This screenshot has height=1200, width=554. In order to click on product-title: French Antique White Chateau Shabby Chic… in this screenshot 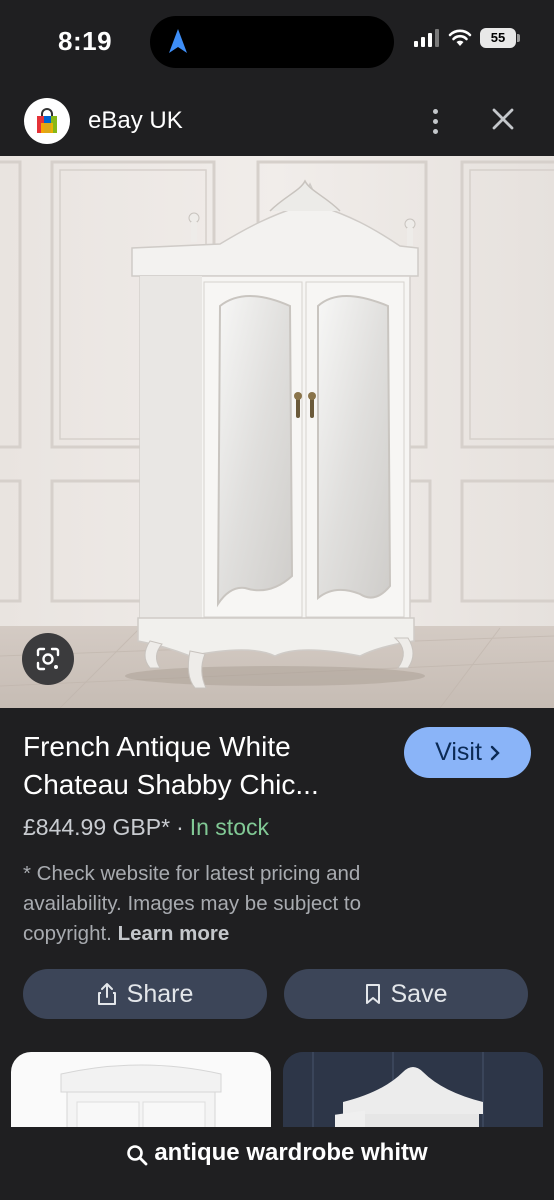, I will do `click(203, 766)`.